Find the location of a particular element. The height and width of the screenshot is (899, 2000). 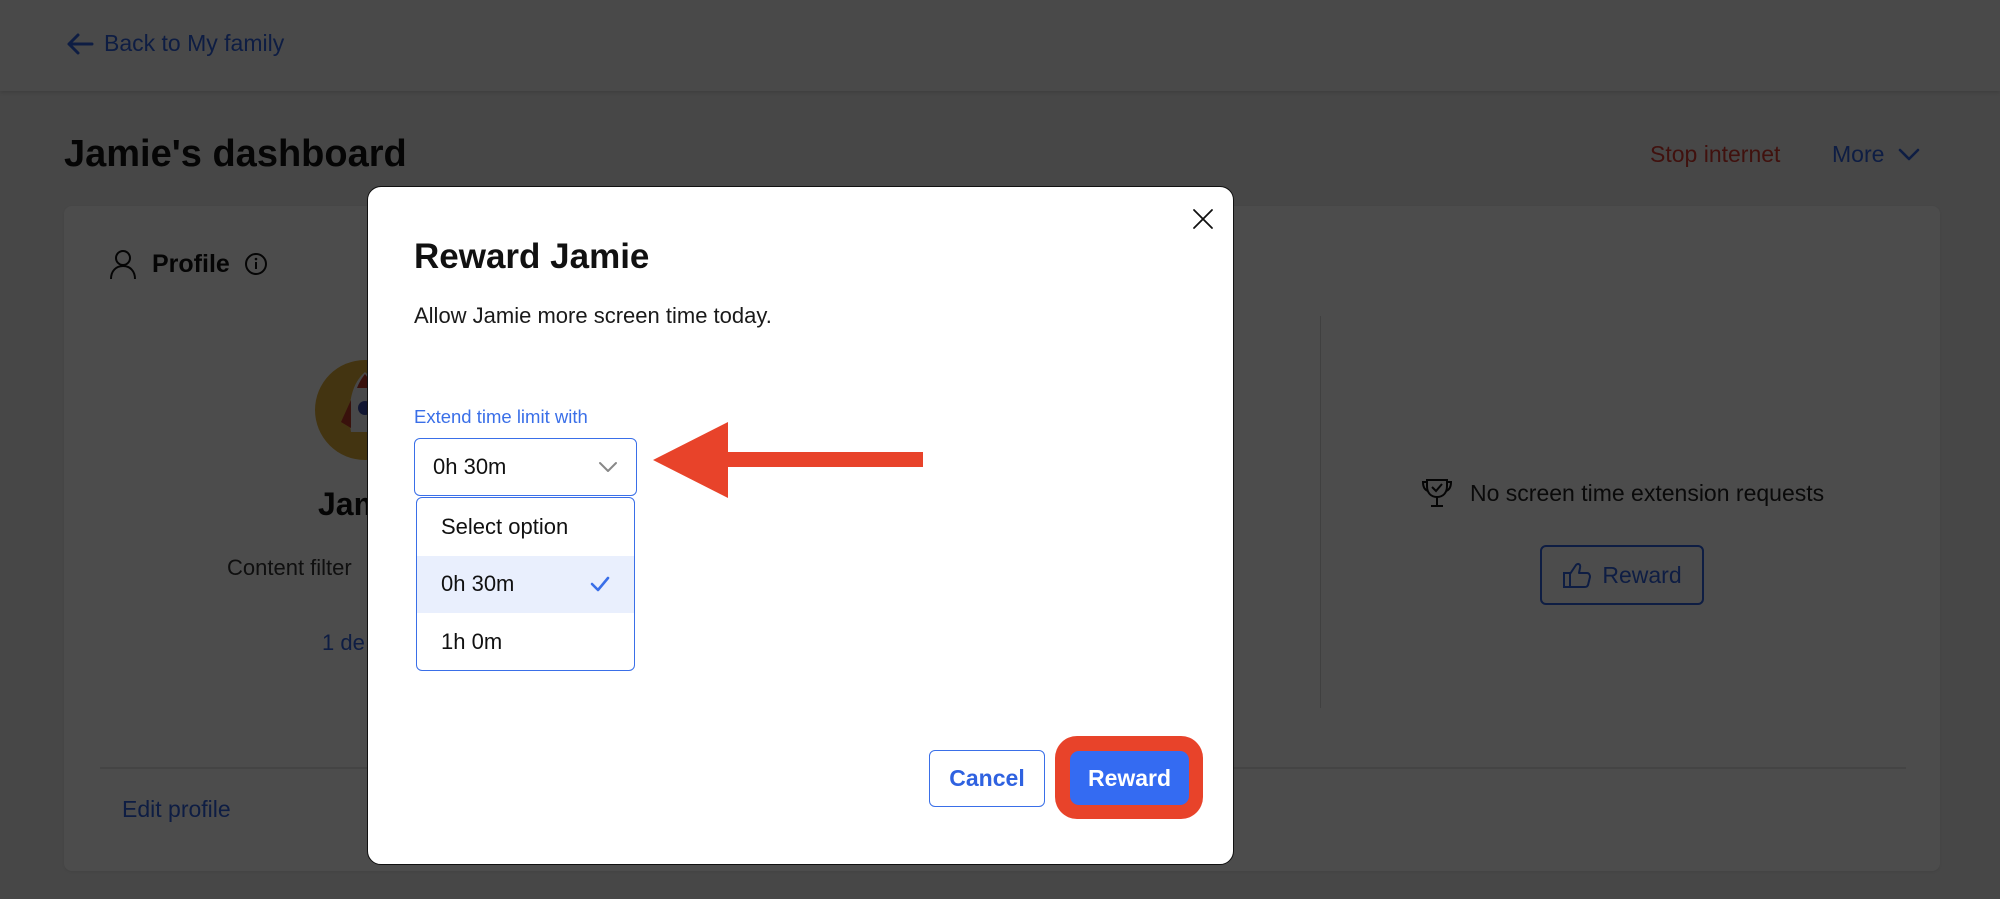

option-0h-30m: 0h 30m is located at coordinates (525, 584).